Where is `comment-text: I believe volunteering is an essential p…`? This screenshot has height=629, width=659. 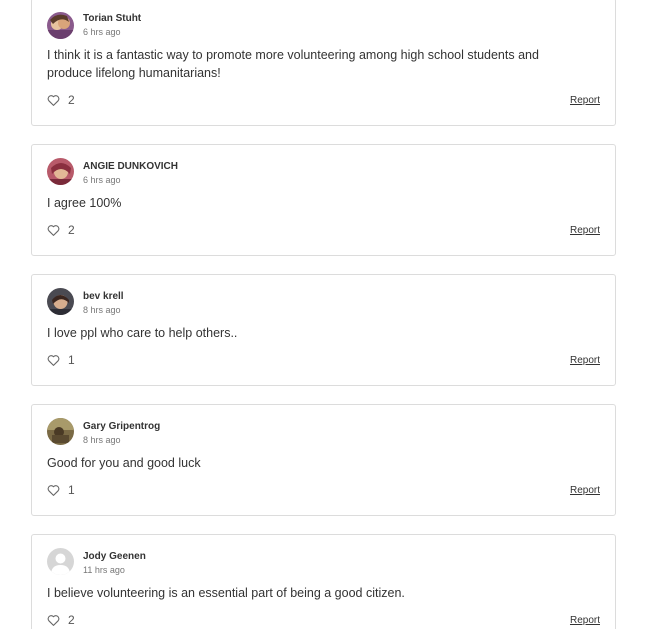
comment-text: I believe volunteering is an essential p… is located at coordinates (226, 593).